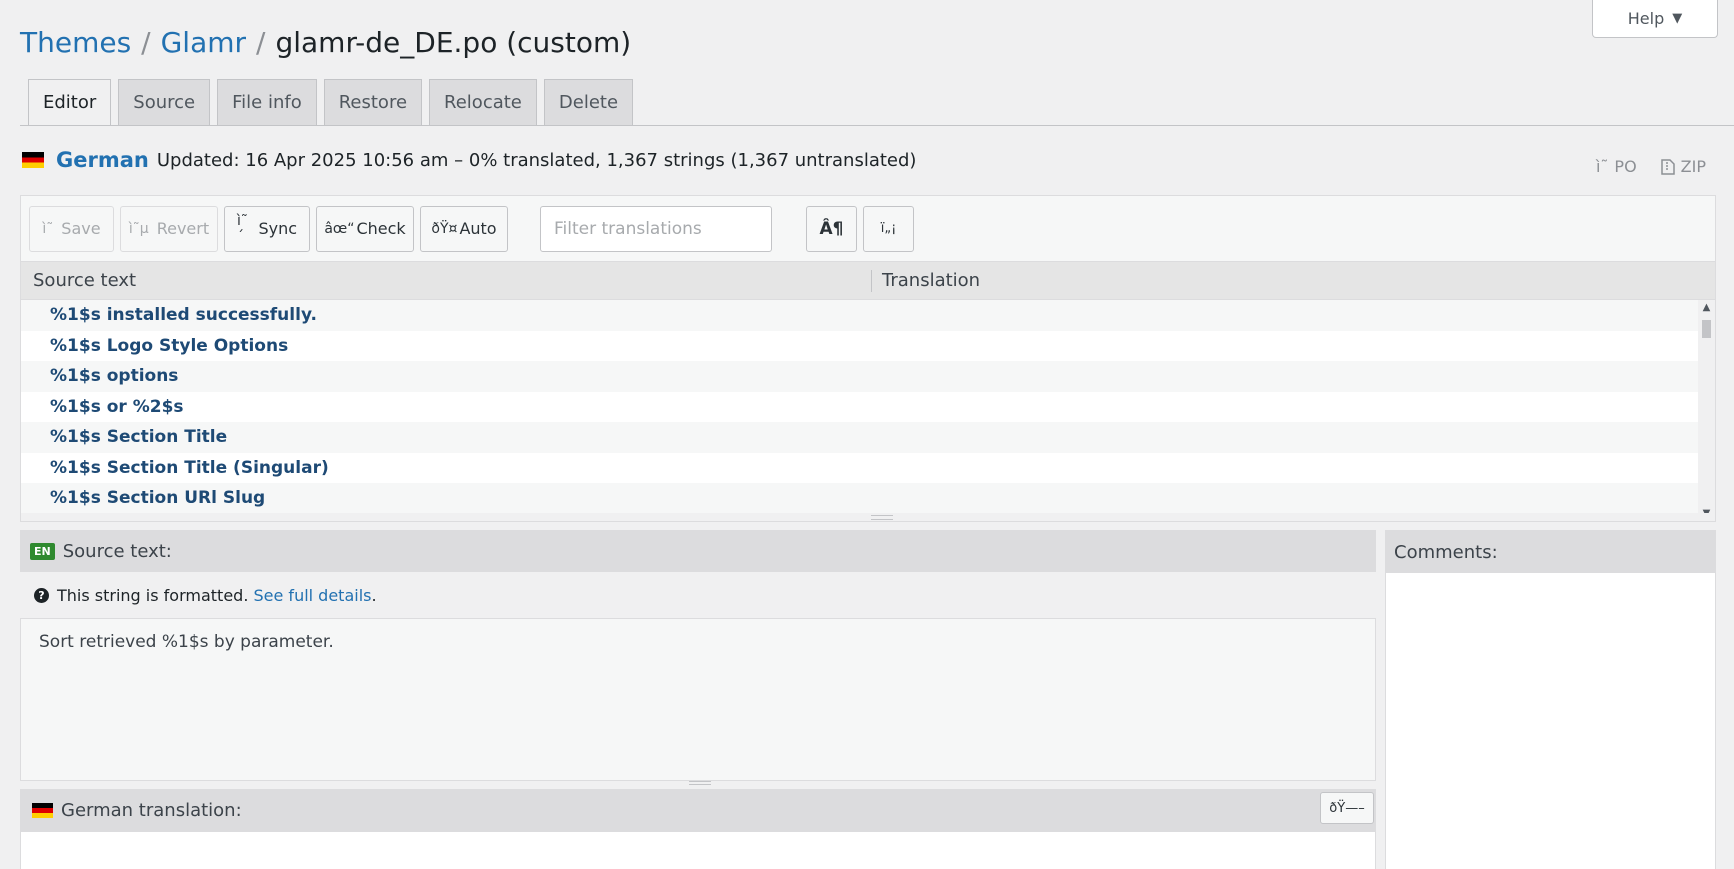 This screenshot has width=1734, height=869. What do you see at coordinates (277, 228) in the screenshot?
I see `sync-label: Sync` at bounding box center [277, 228].